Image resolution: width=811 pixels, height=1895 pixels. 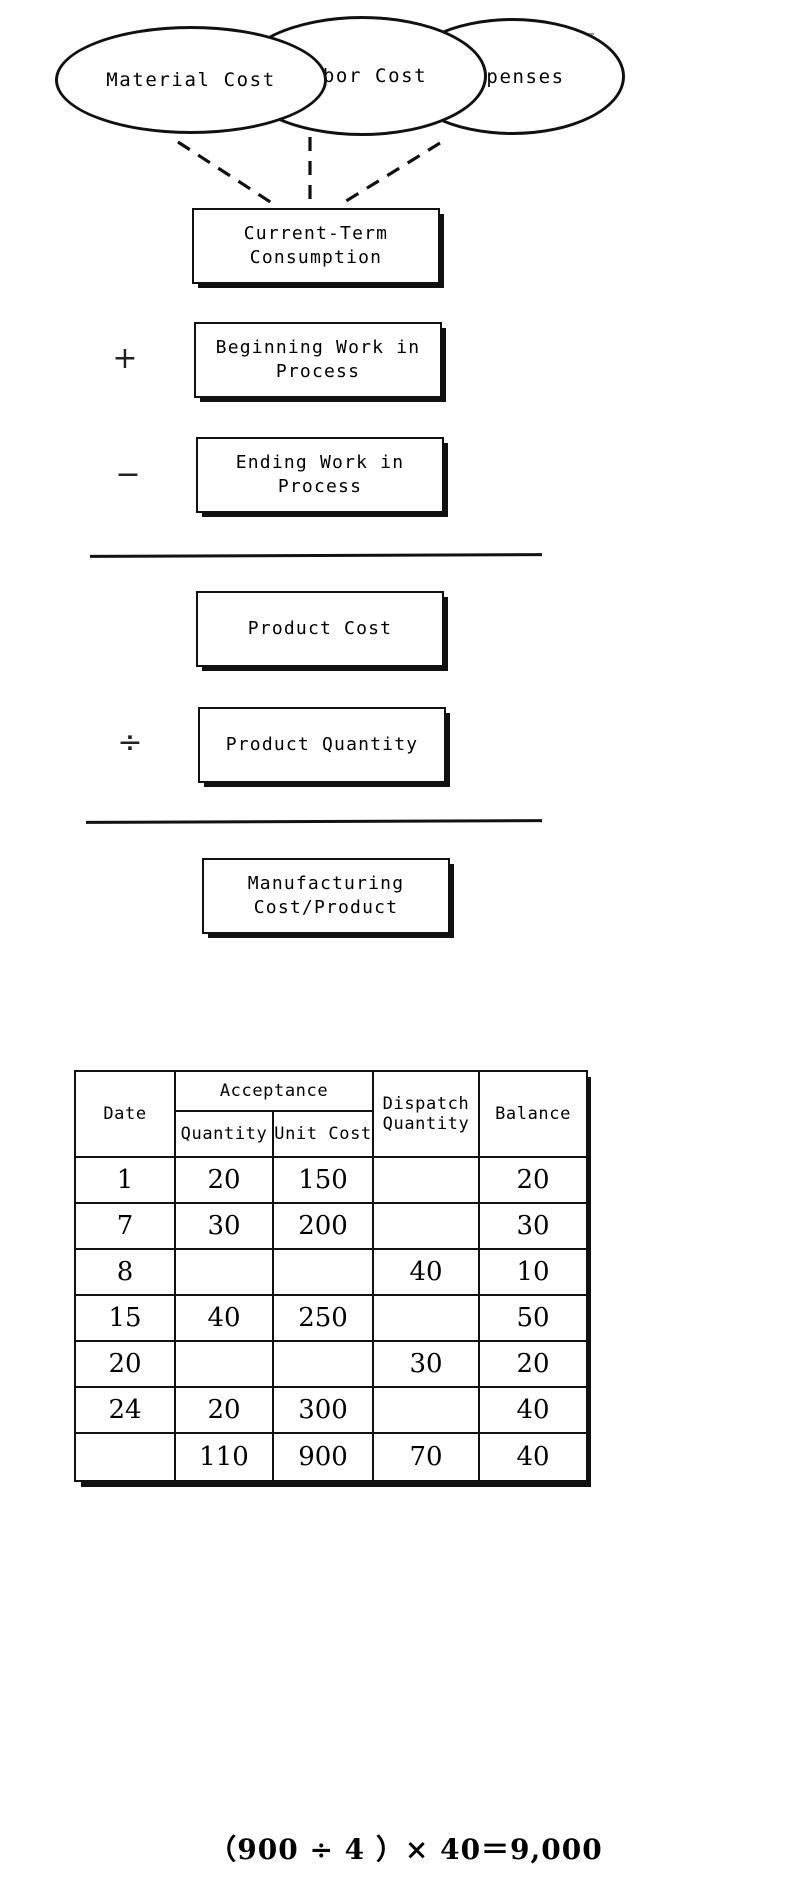 I want to click on box-ending-work-in-process: Ending Work in Process, so click(x=320, y=475).